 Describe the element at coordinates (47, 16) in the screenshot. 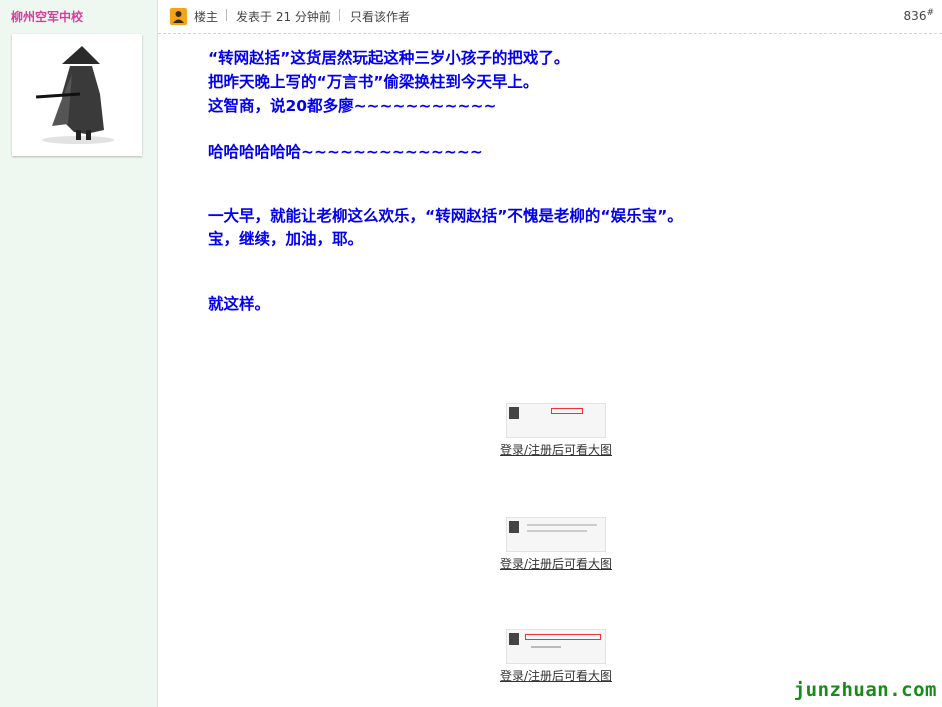

I see `author-username: 柳州空军中校` at that location.